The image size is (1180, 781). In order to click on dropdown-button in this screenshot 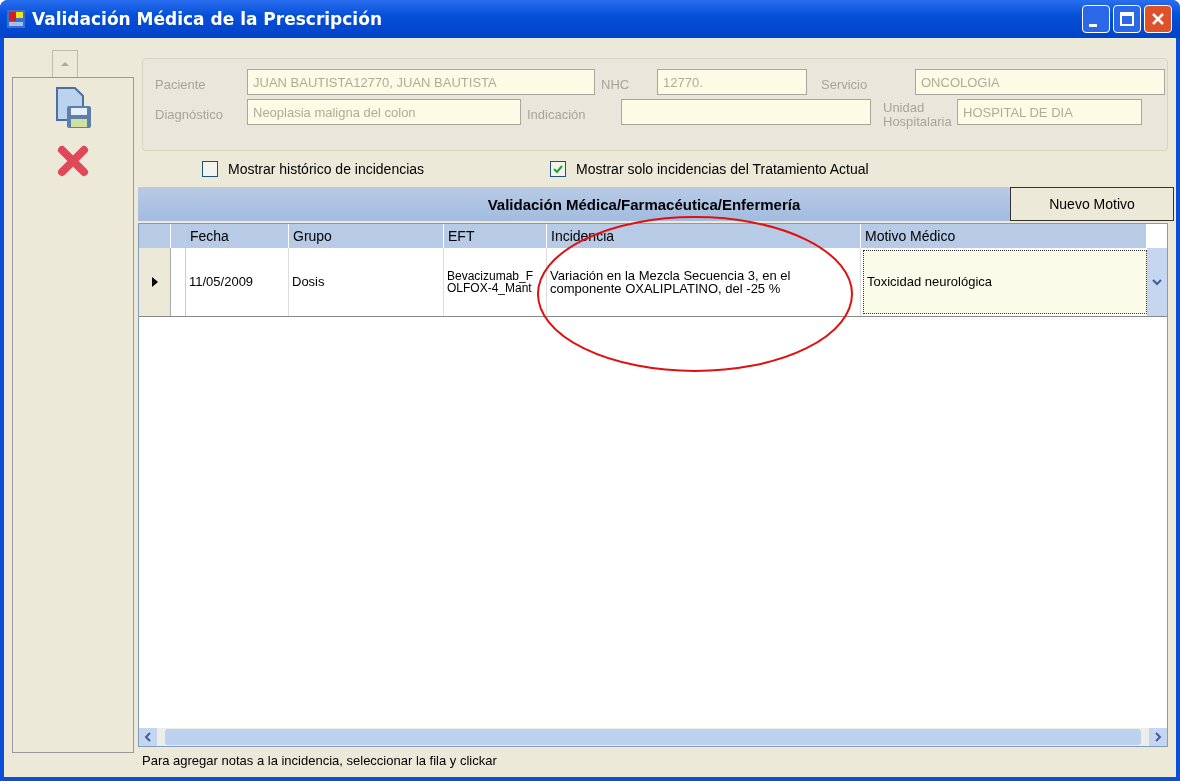, I will do `click(1157, 282)`.